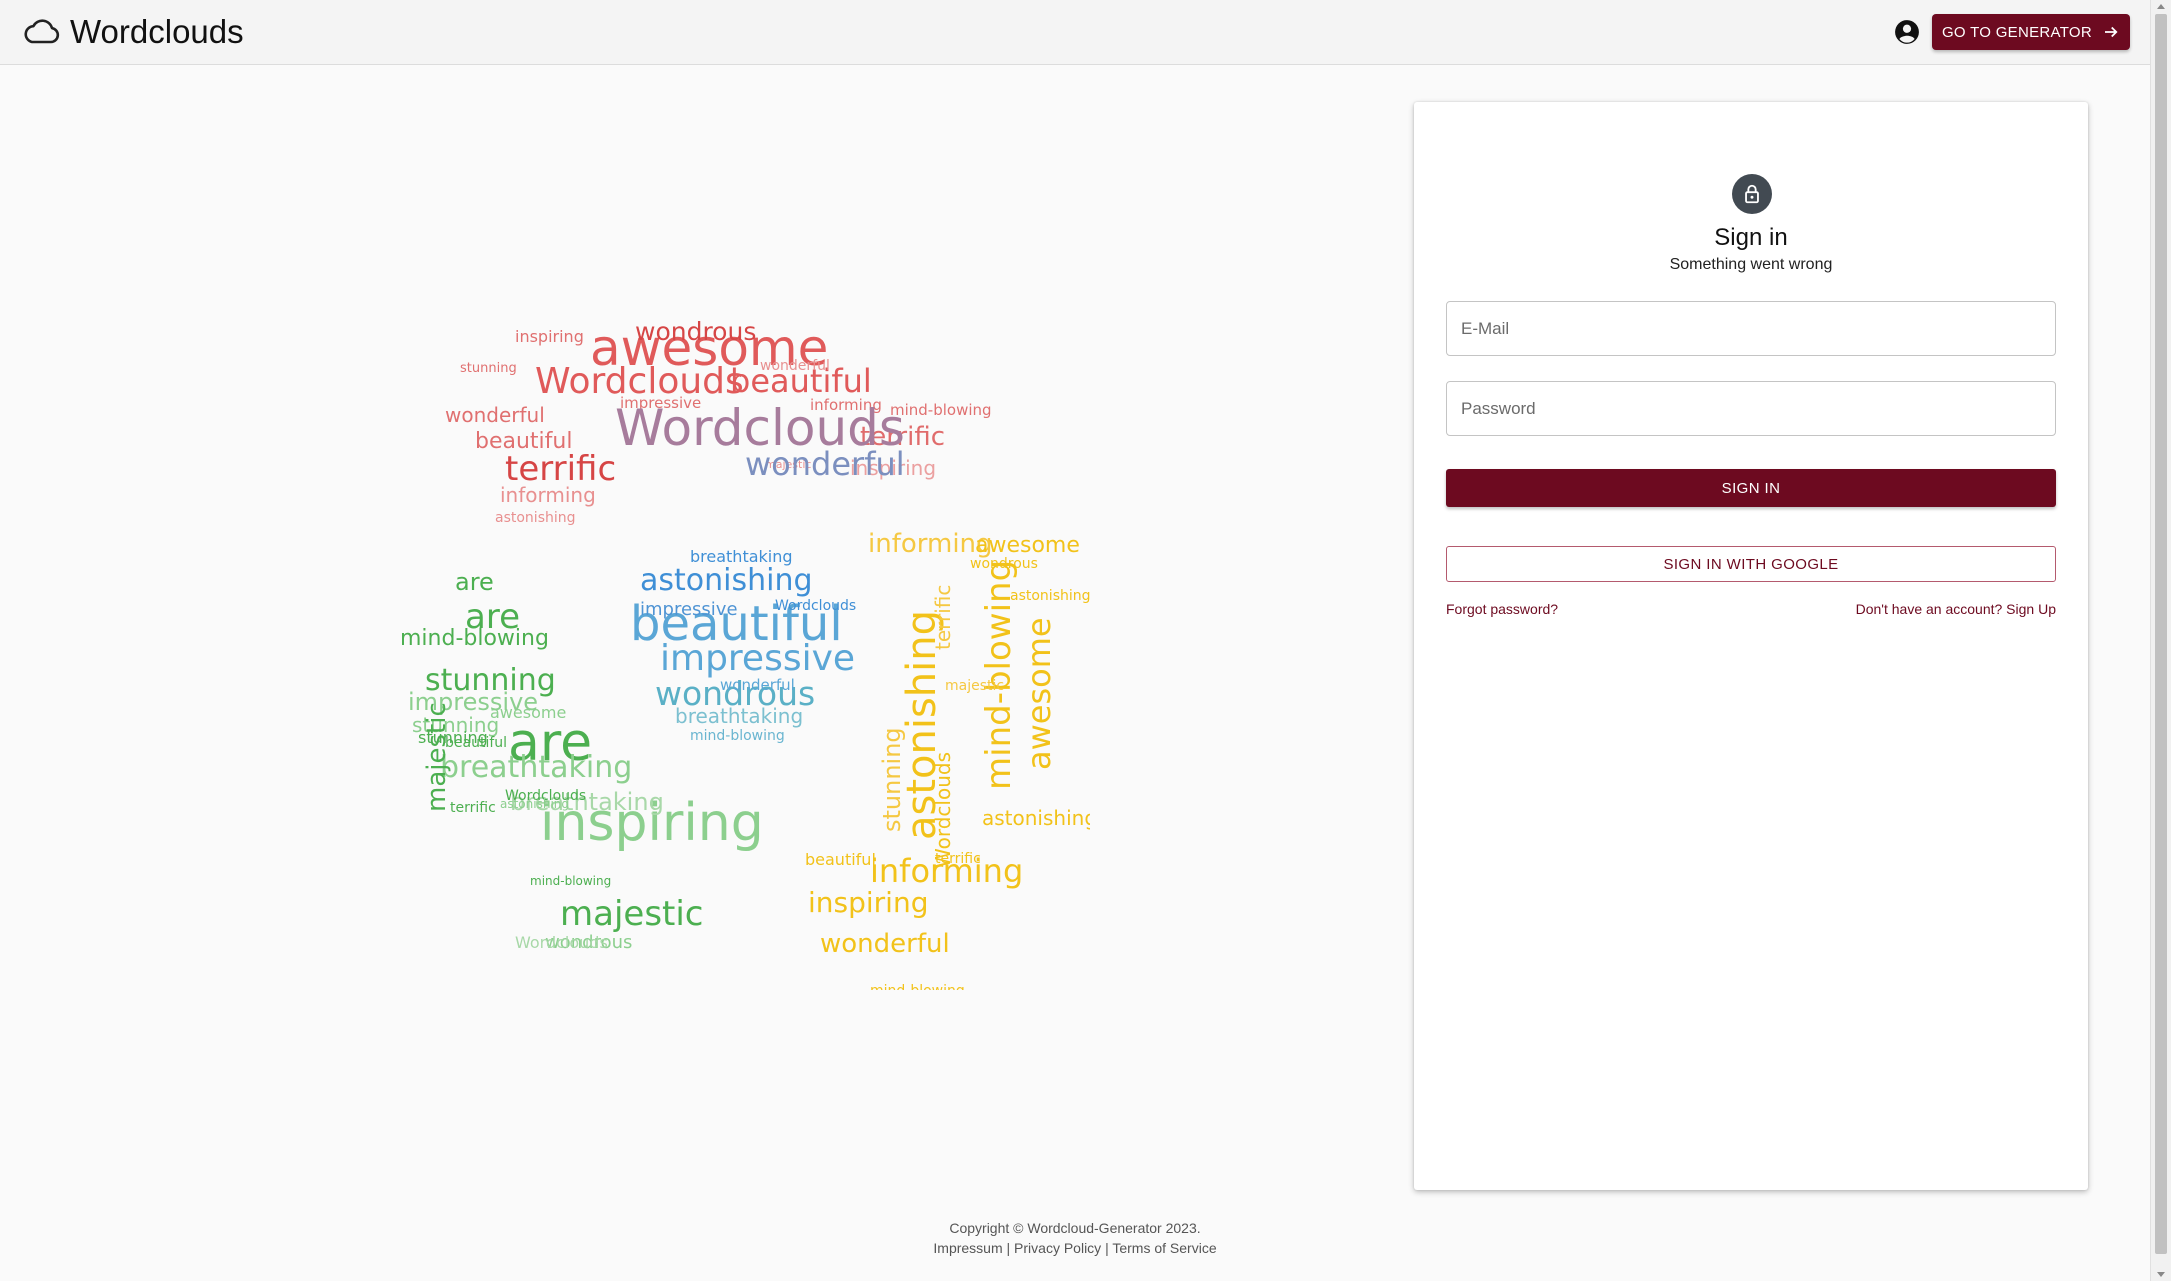 This screenshot has height=1281, width=2171. What do you see at coordinates (1751, 328) in the screenshot?
I see `email-field` at bounding box center [1751, 328].